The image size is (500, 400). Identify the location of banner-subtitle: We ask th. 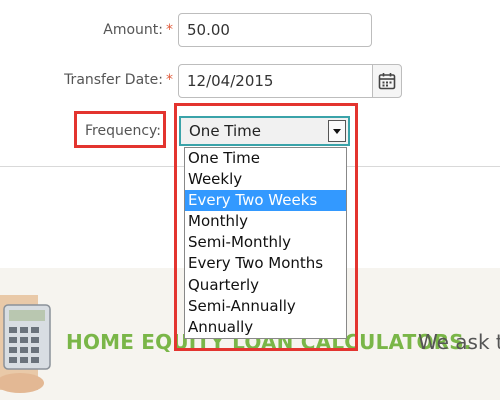
(459, 342).